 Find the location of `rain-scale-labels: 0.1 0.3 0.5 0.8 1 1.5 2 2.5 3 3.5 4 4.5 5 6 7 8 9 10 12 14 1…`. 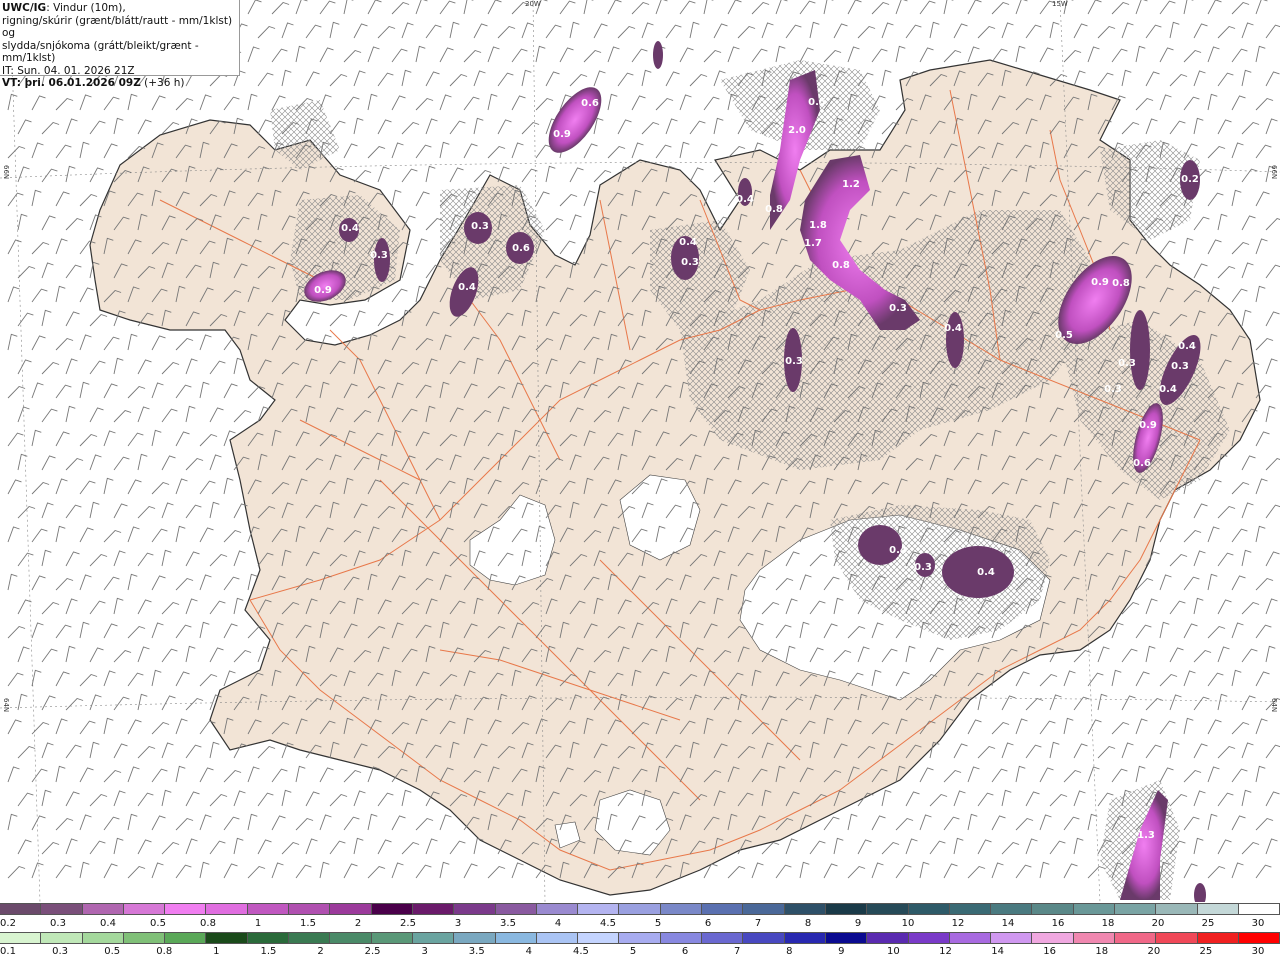

rain-scale-labels: 0.1 0.3 0.5 0.8 1 1.5 2 2.5 3 3.5 4 4.5 5 6 7 8 9 10 12 14 1… is located at coordinates (640, 952).